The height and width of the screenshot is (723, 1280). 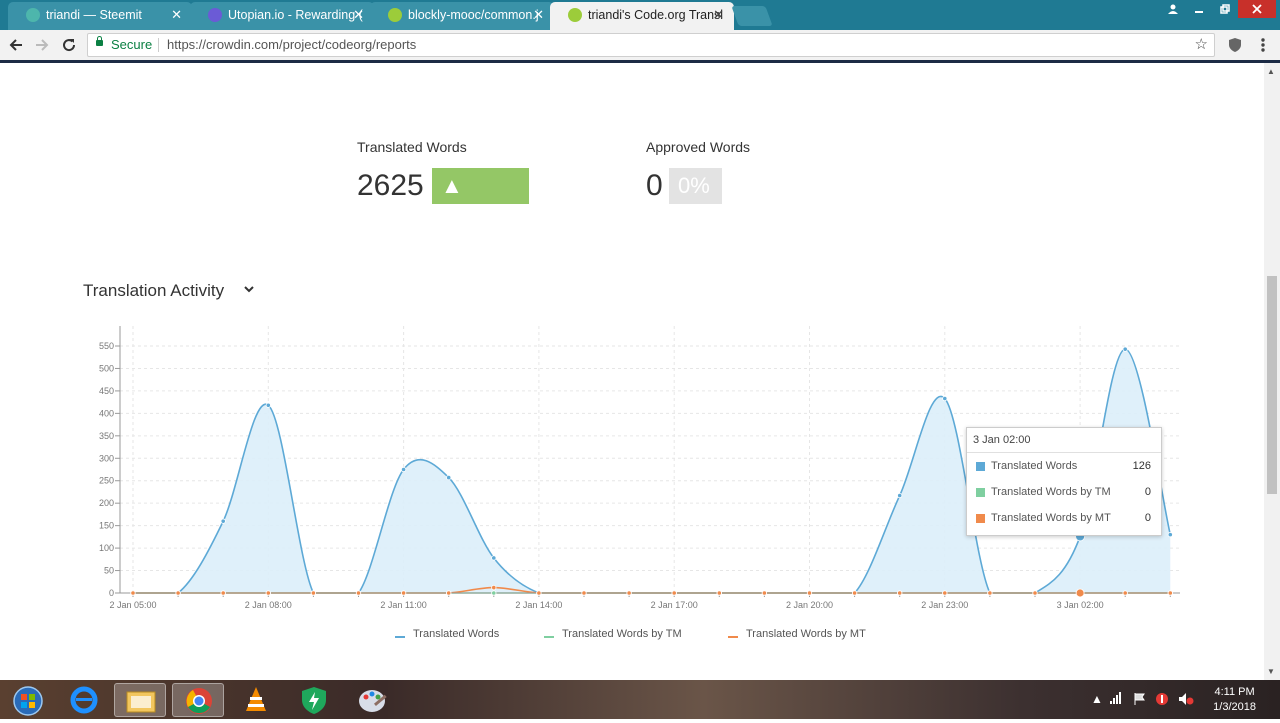 I want to click on internet-explorer-icon, so click(x=84, y=700).